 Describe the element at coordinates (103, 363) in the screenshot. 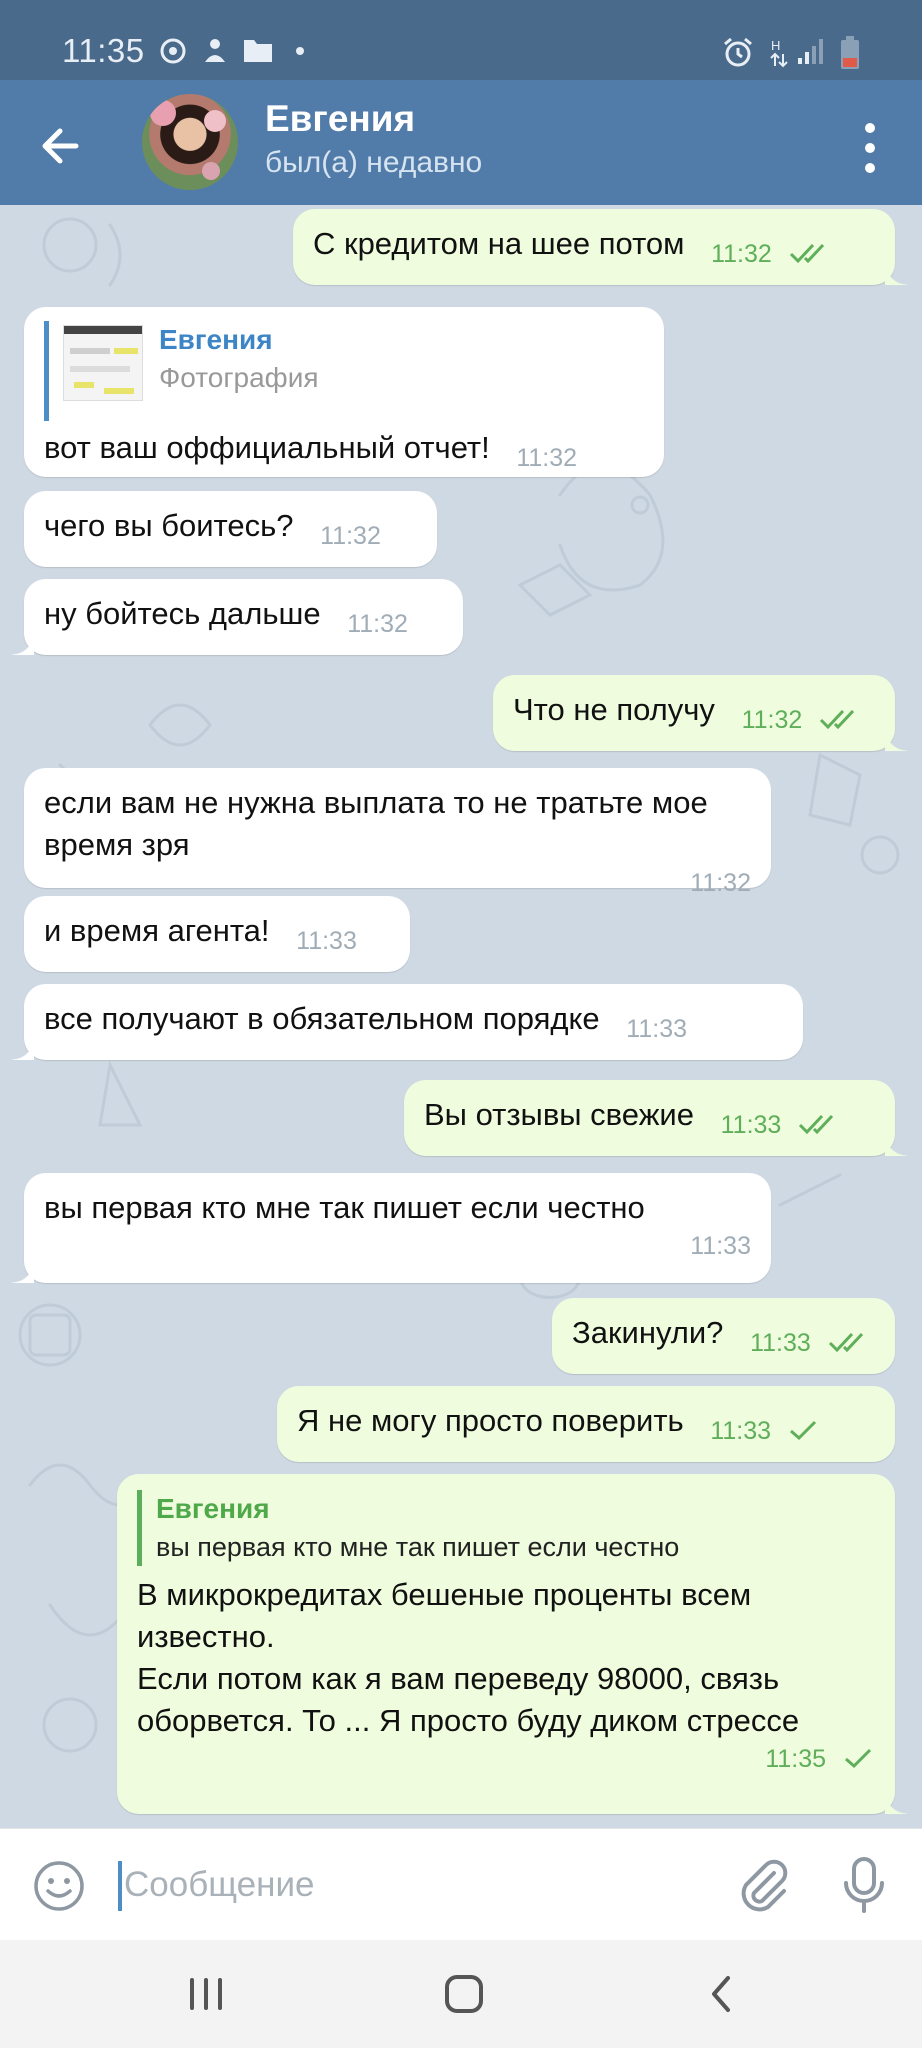

I see `photo-thumbnail` at that location.